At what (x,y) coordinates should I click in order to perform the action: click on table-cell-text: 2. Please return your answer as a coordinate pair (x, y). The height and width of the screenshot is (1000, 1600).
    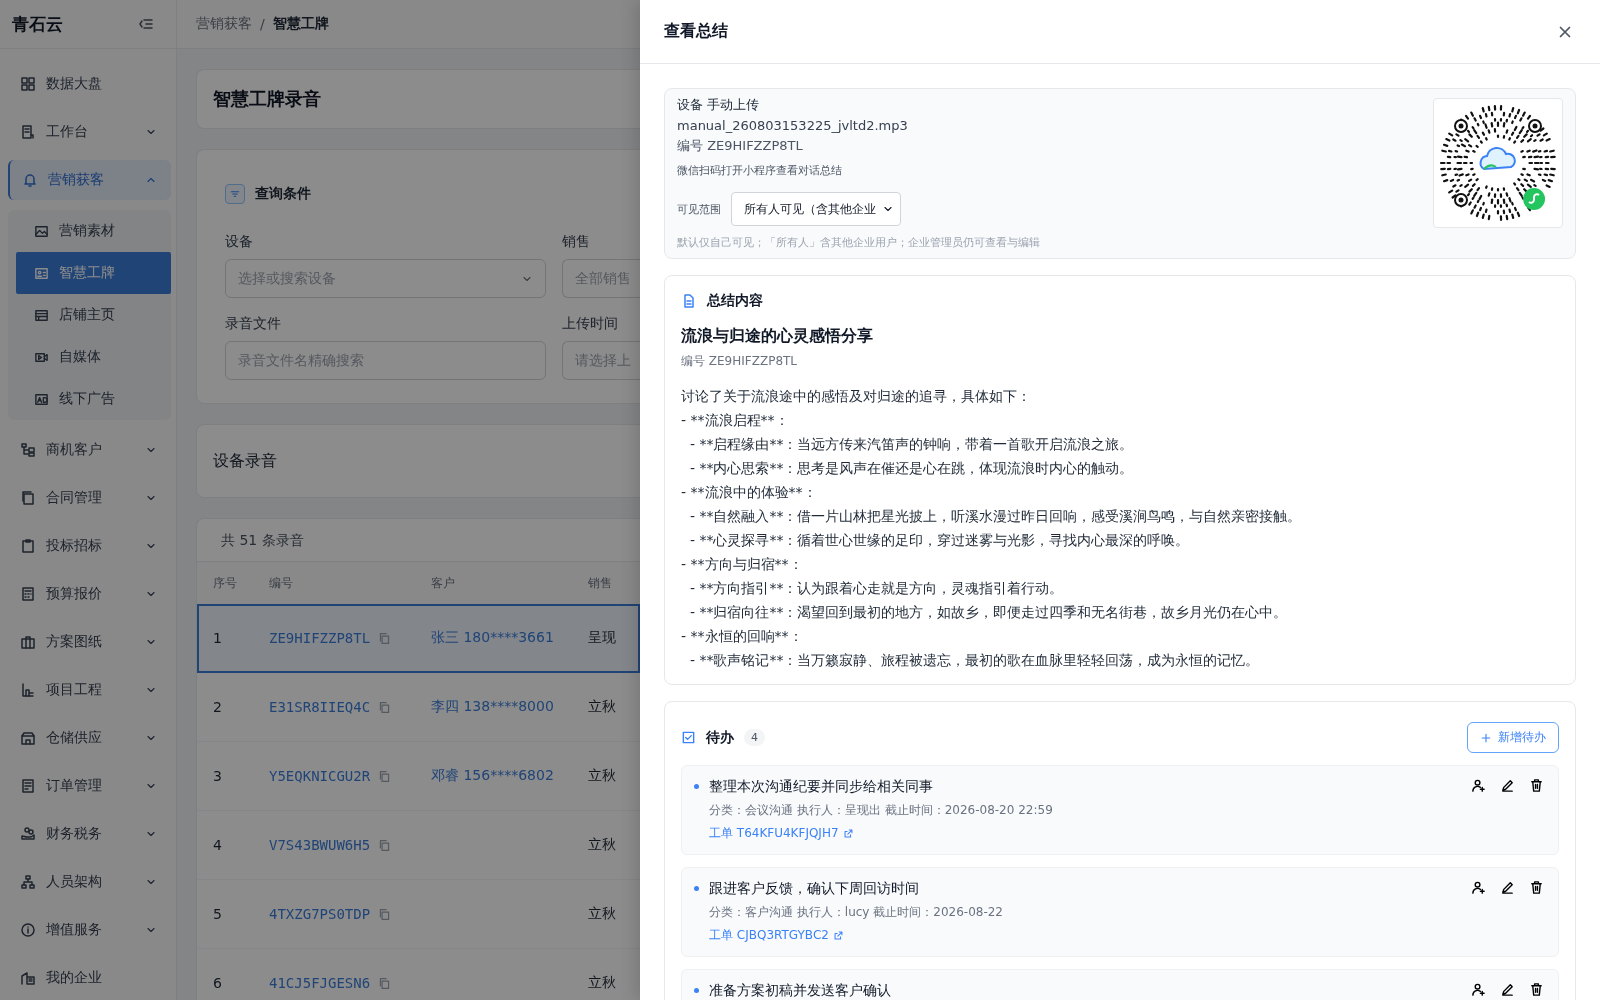
    Looking at the image, I should click on (218, 707).